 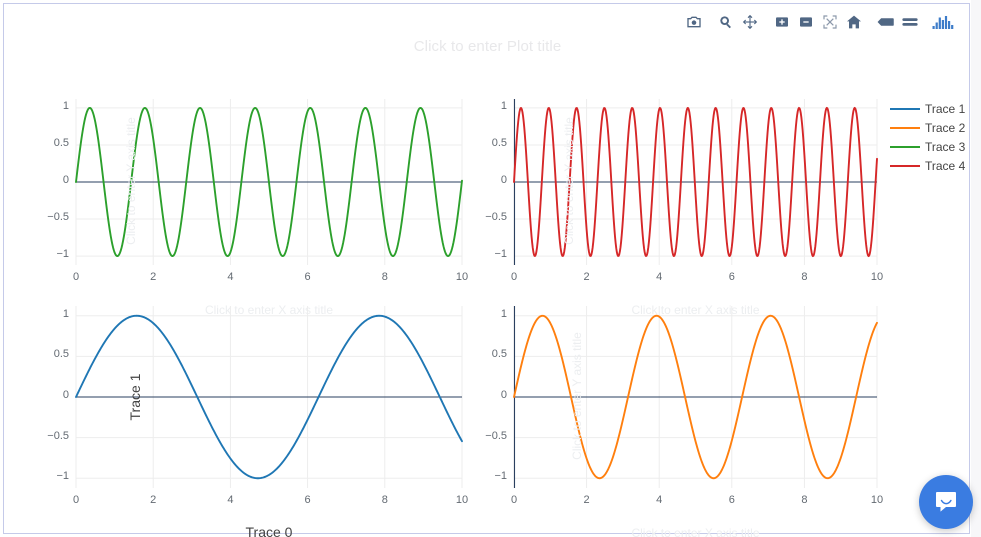 What do you see at coordinates (830, 22) in the screenshot?
I see `autoscale-icon` at bounding box center [830, 22].